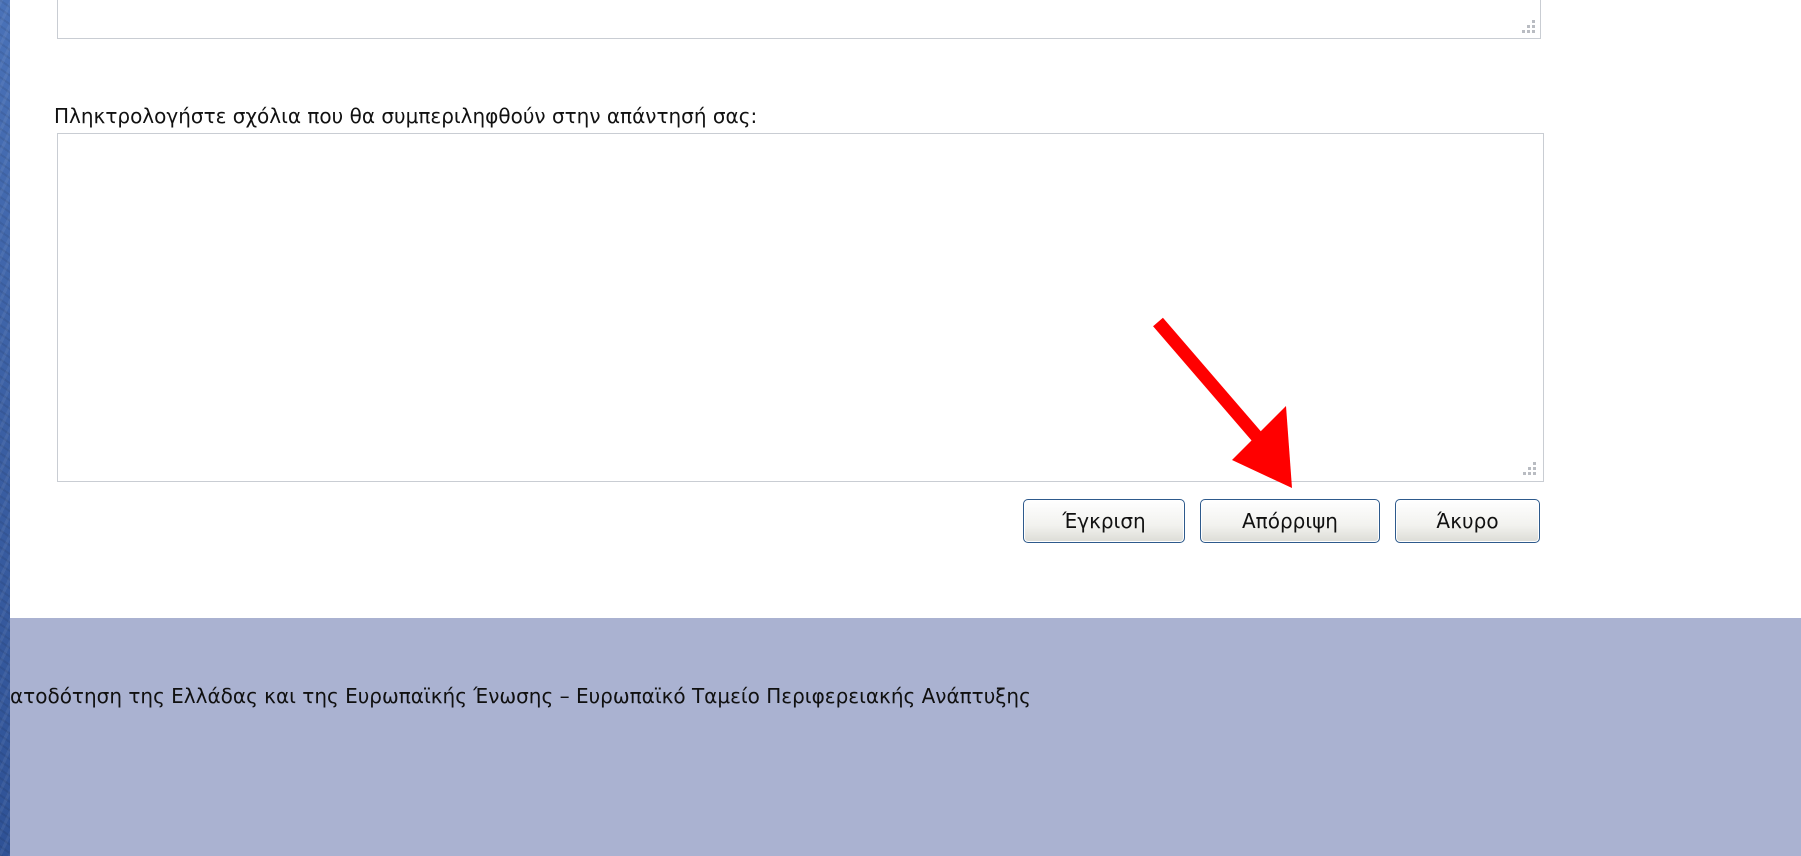 This screenshot has height=856, width=1801. Describe the element at coordinates (1222, 402) in the screenshot. I see `red-arrow-icon` at that location.